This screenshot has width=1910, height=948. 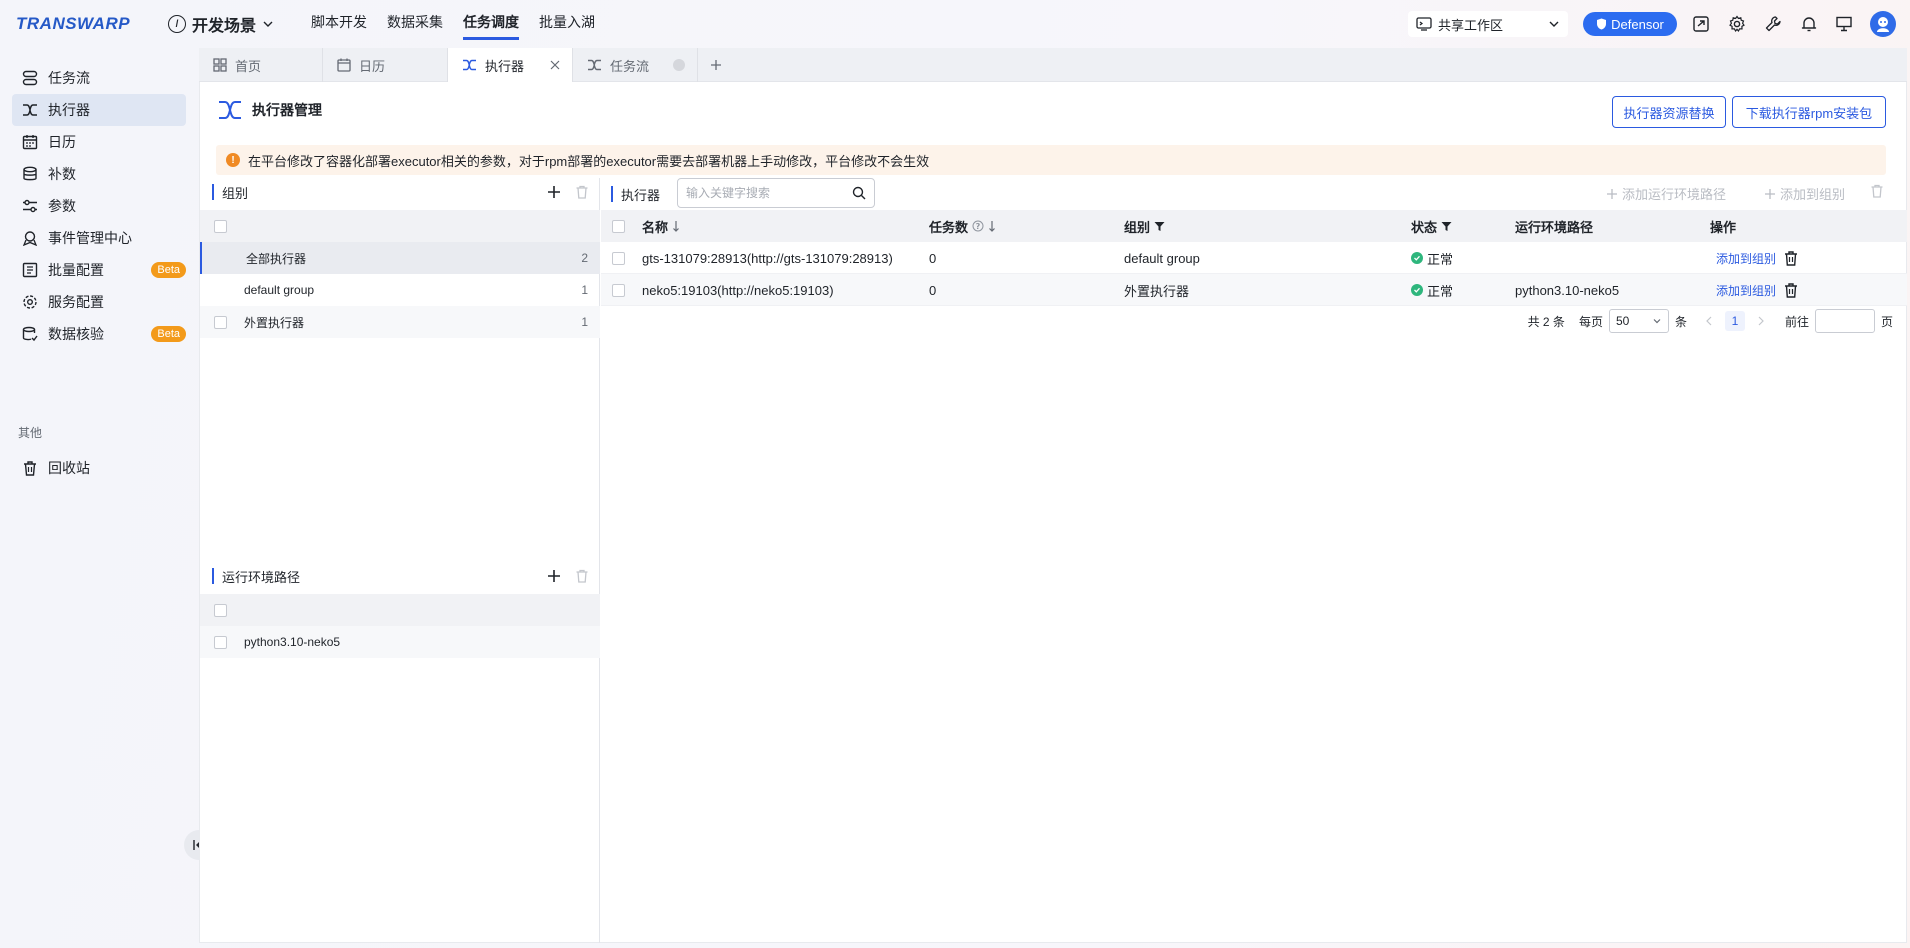 I want to click on chevron-right-icon, so click(x=1761, y=321).